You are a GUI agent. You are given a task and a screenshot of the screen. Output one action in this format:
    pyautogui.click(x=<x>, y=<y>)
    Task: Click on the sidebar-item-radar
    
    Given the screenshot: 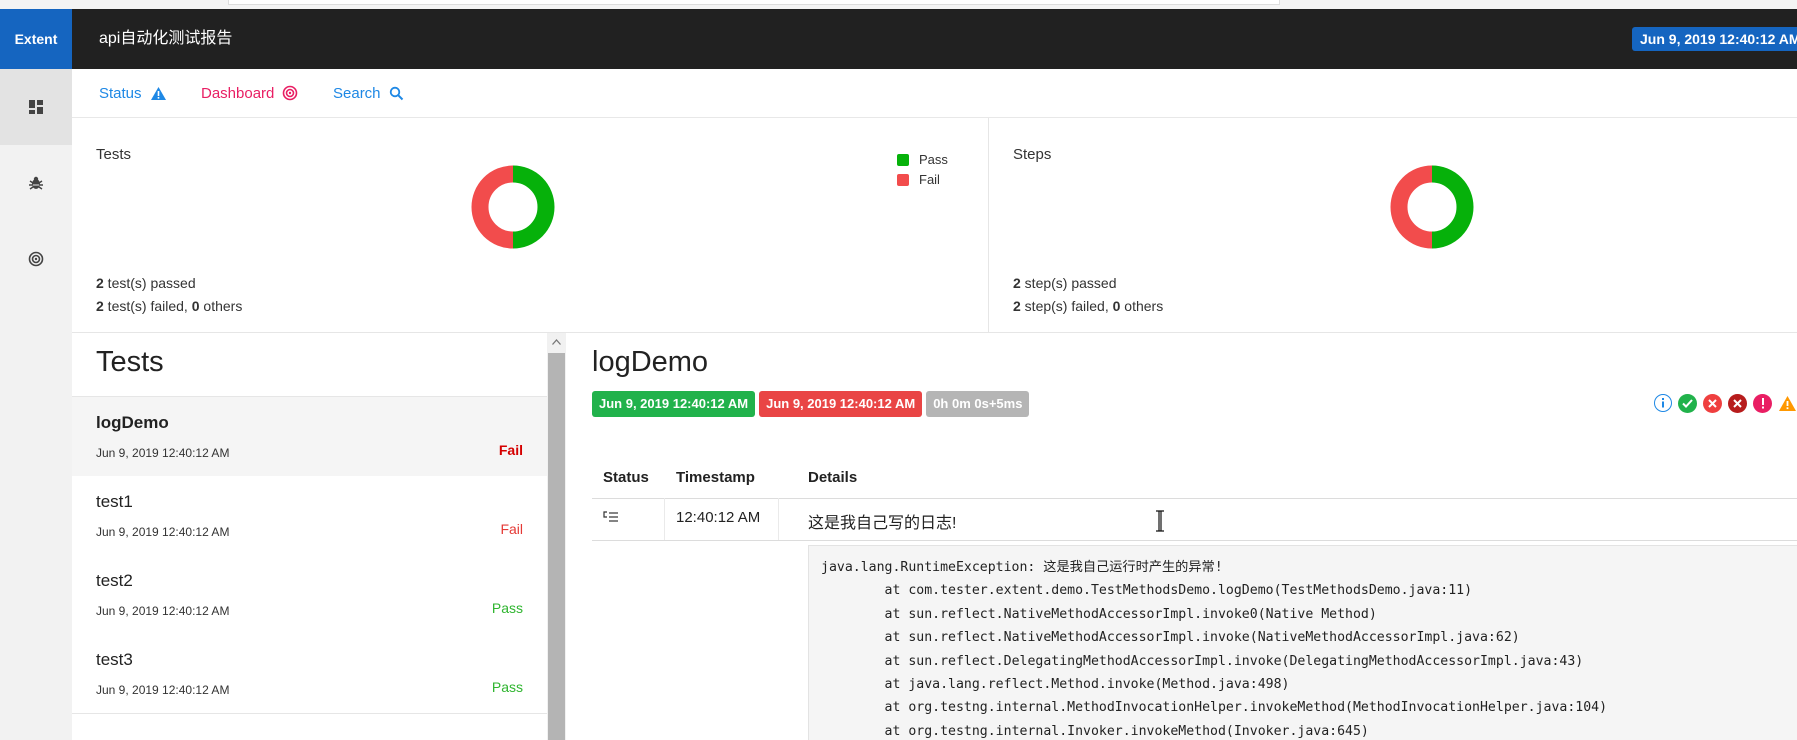 What is the action you would take?
    pyautogui.click(x=36, y=259)
    